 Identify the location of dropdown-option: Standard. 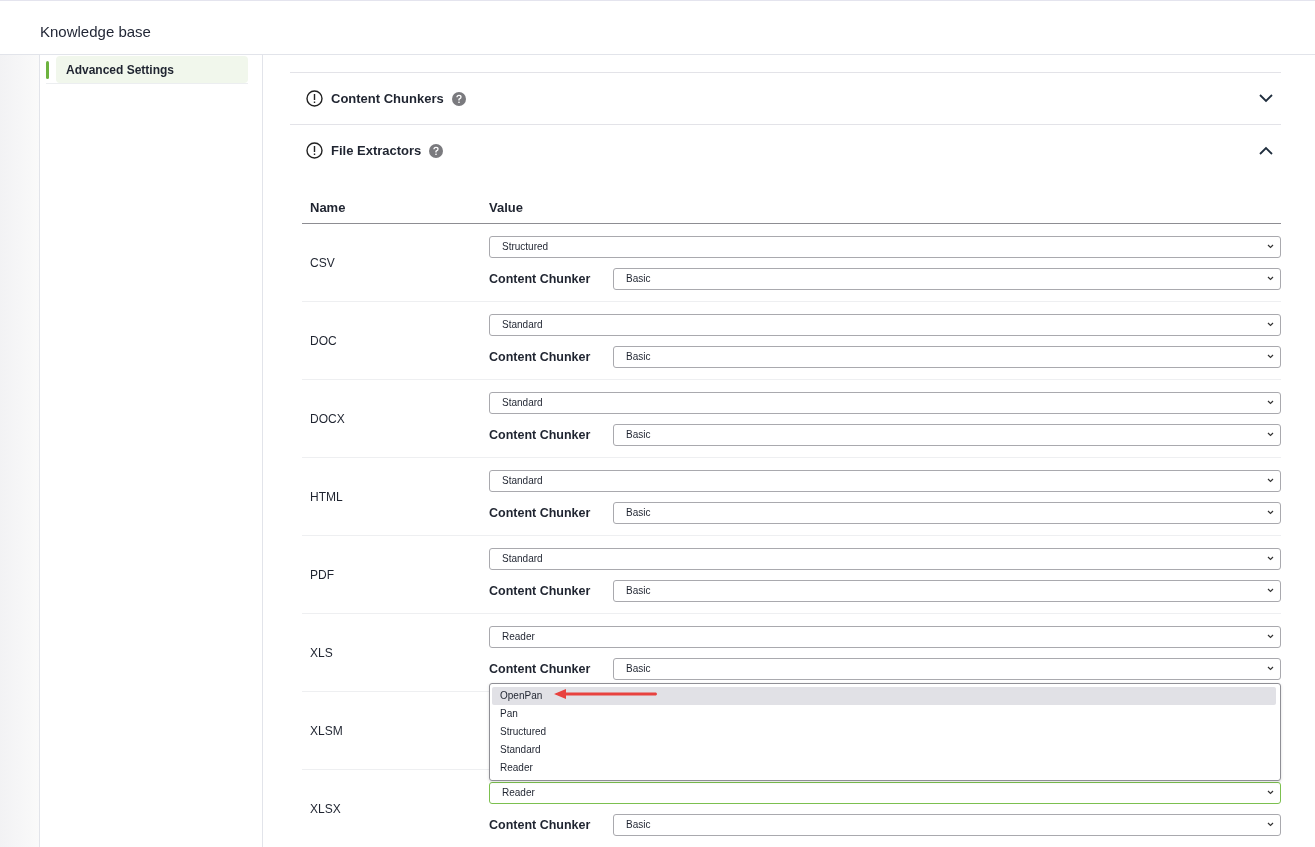
(884, 749).